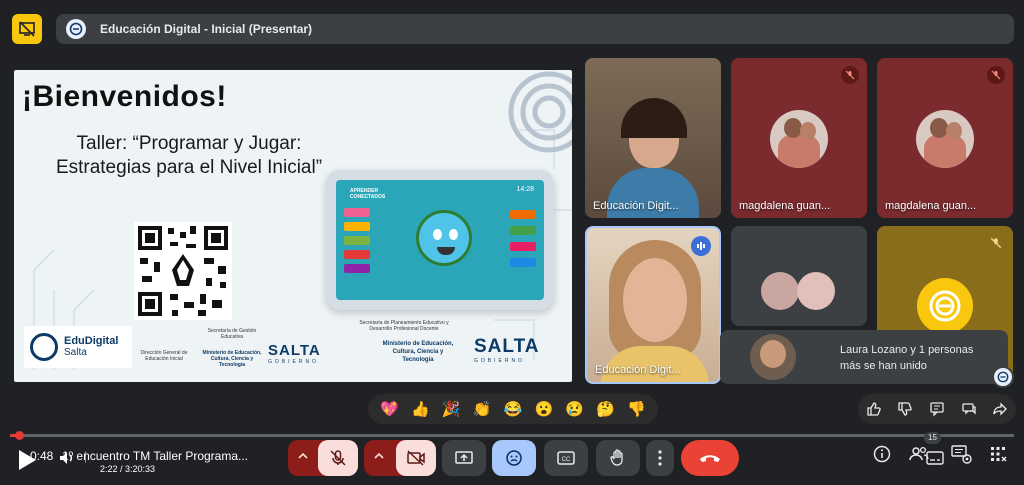 Image resolution: width=1024 pixels, height=485 pixels. I want to click on notification-text-line2: más se han unido, so click(883, 366).